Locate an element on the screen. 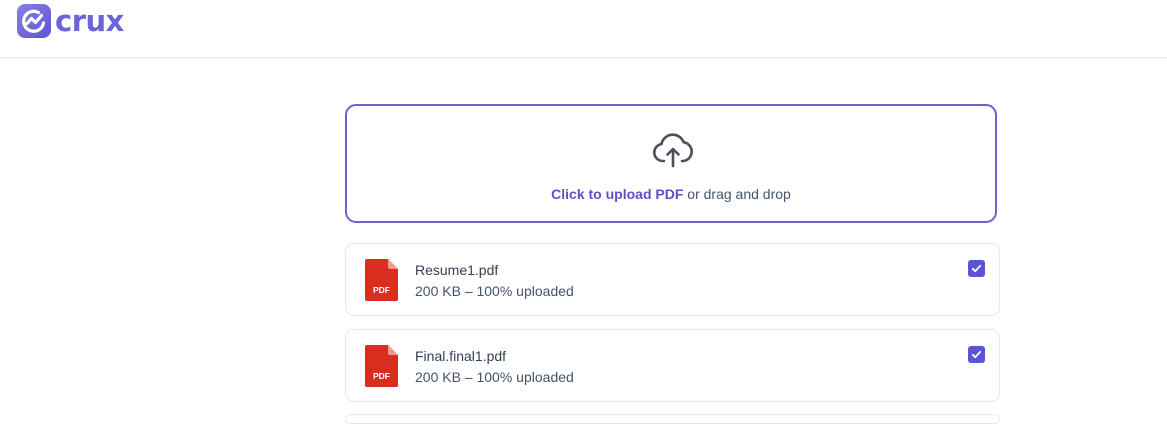 The height and width of the screenshot is (424, 1167). uploaded-file-card: PDF Resume1.pdf 200 KB – 100% uploaded is located at coordinates (672, 279).